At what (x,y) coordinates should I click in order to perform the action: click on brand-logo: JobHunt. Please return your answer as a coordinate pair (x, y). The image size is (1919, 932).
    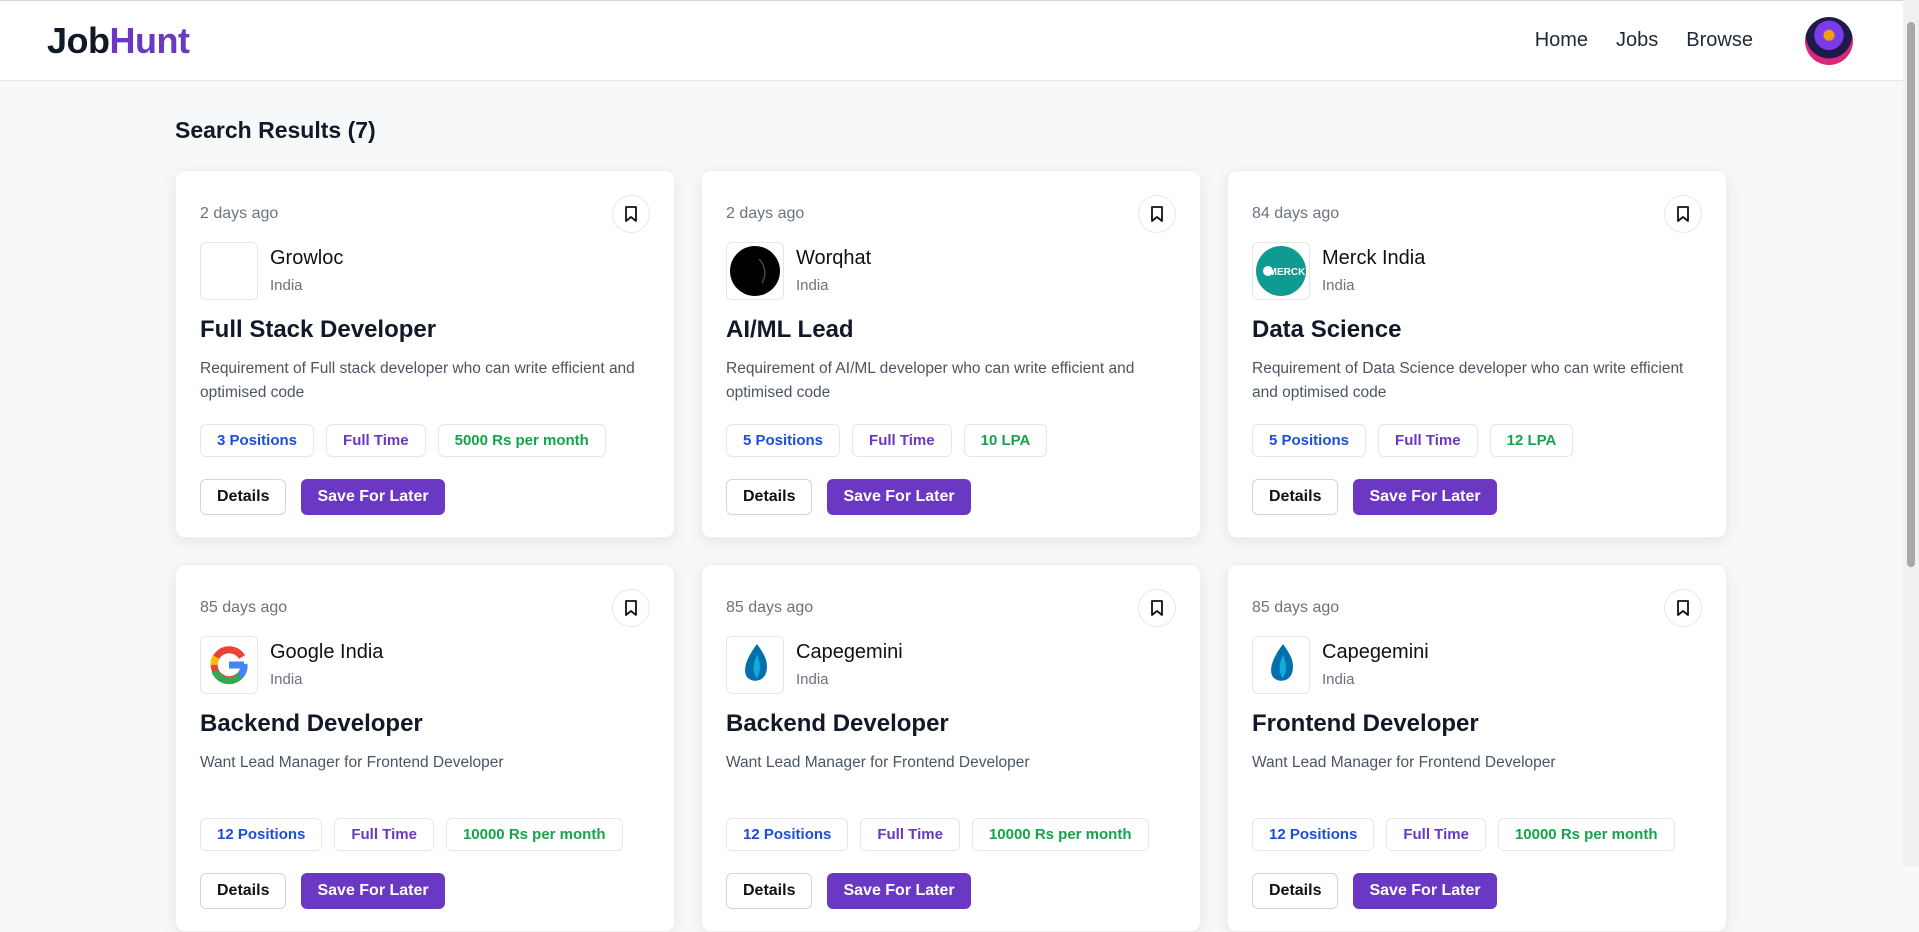
    Looking at the image, I should click on (118, 41).